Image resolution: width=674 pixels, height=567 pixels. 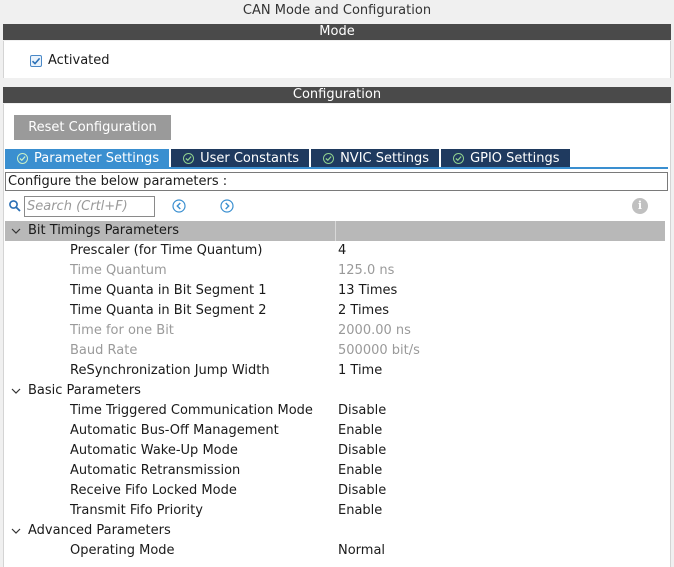 I want to click on previous-match-icon, so click(x=179, y=206).